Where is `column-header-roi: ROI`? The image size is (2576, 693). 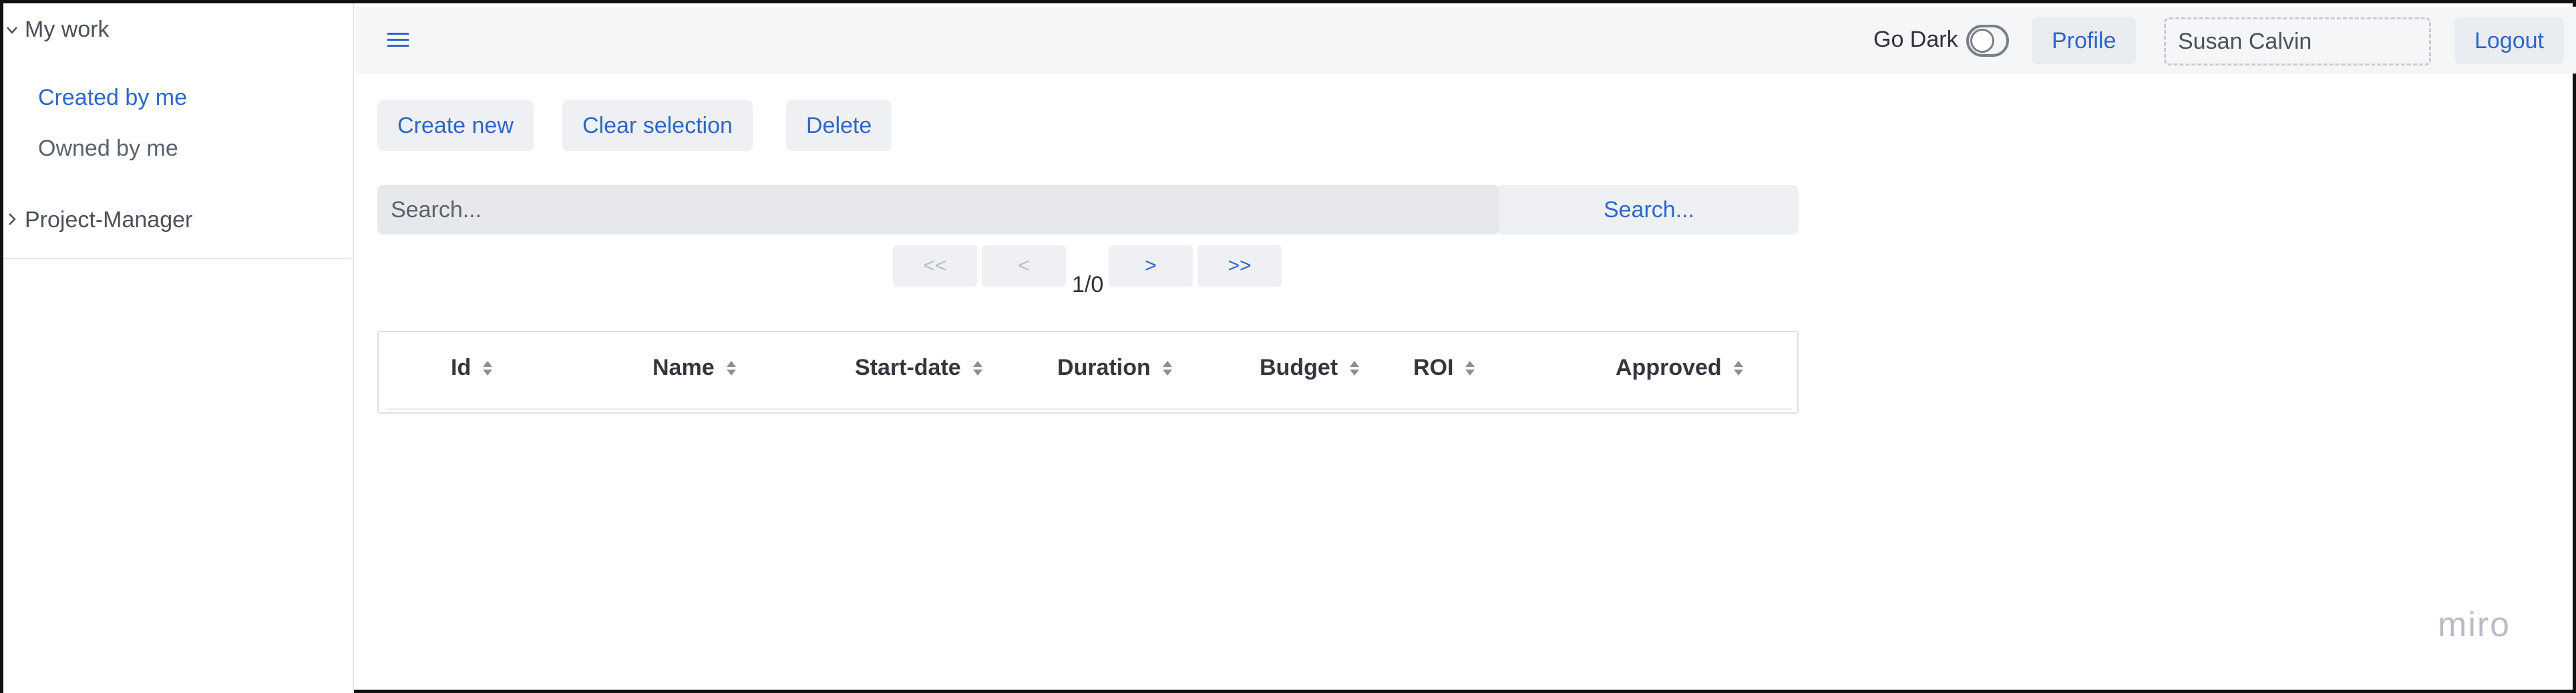
column-header-roi: ROI is located at coordinates (1444, 368).